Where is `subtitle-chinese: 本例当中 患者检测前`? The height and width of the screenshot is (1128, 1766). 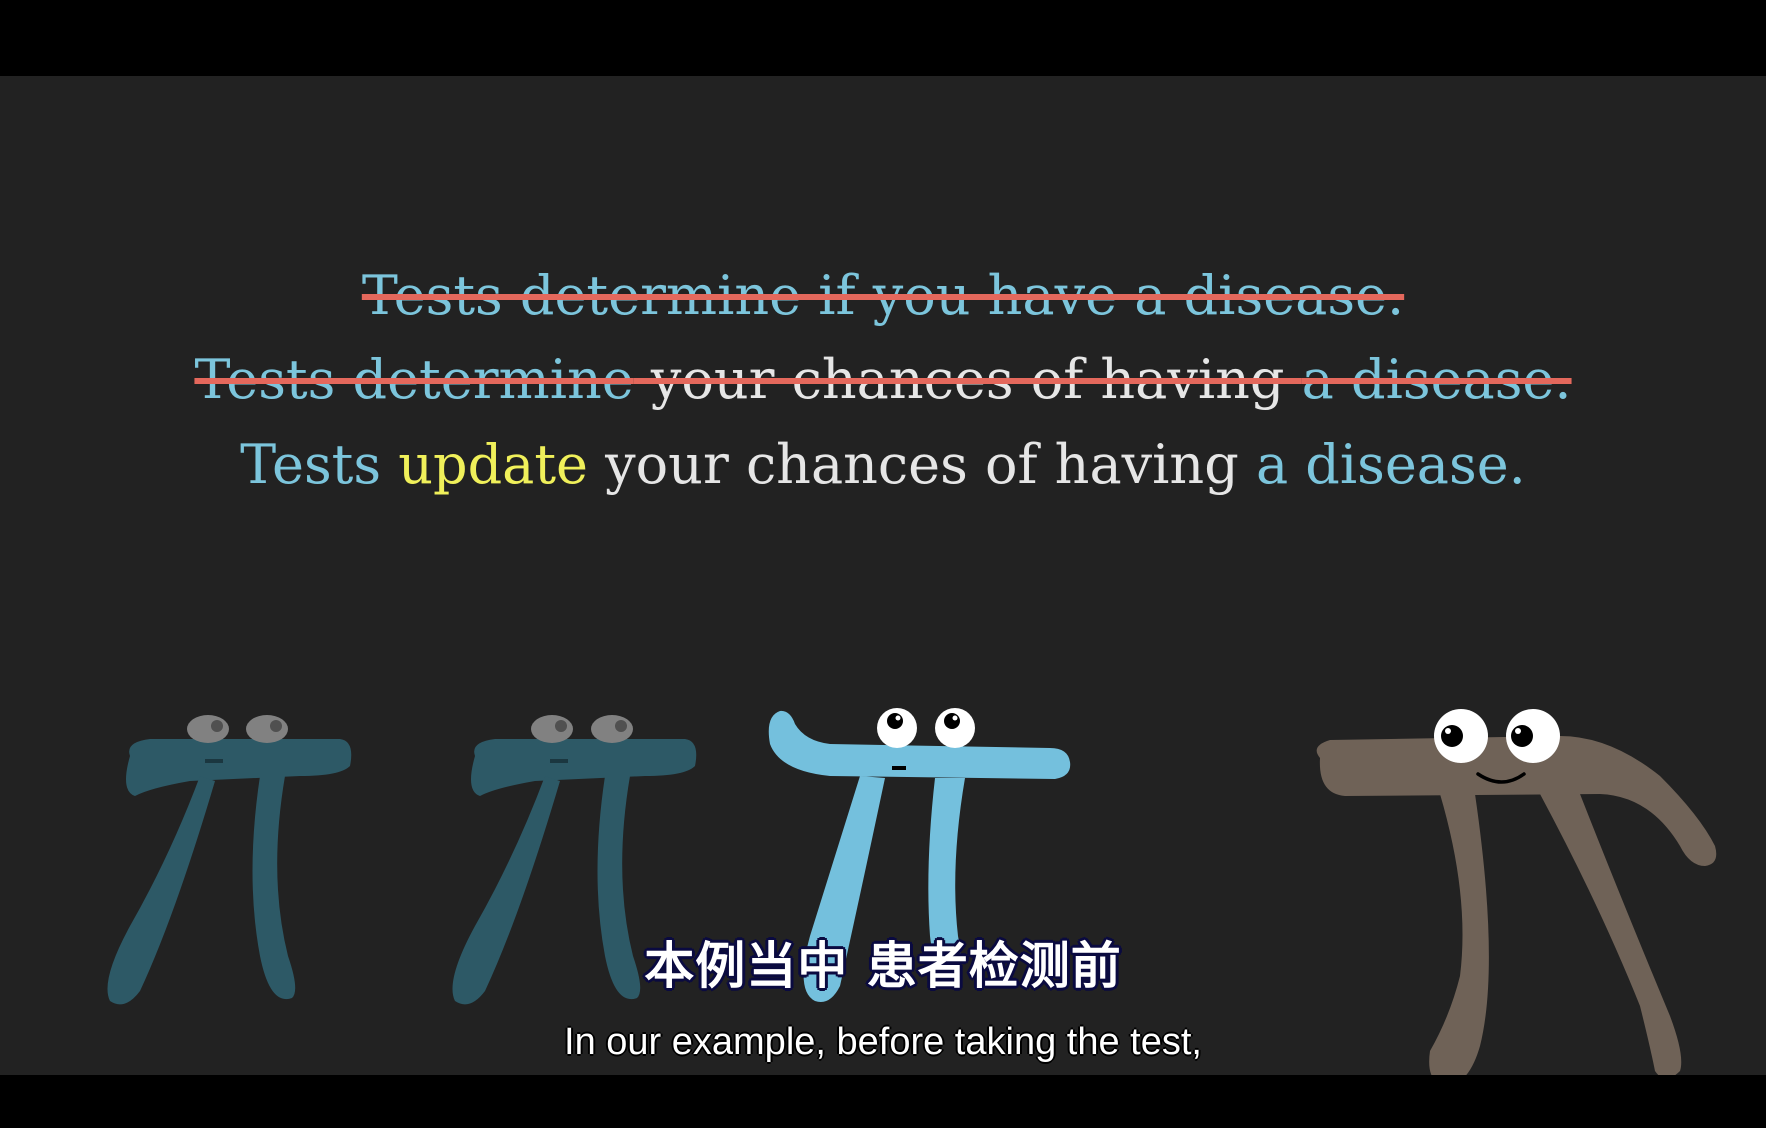
subtitle-chinese: 本例当中 患者检测前 is located at coordinates (883, 966).